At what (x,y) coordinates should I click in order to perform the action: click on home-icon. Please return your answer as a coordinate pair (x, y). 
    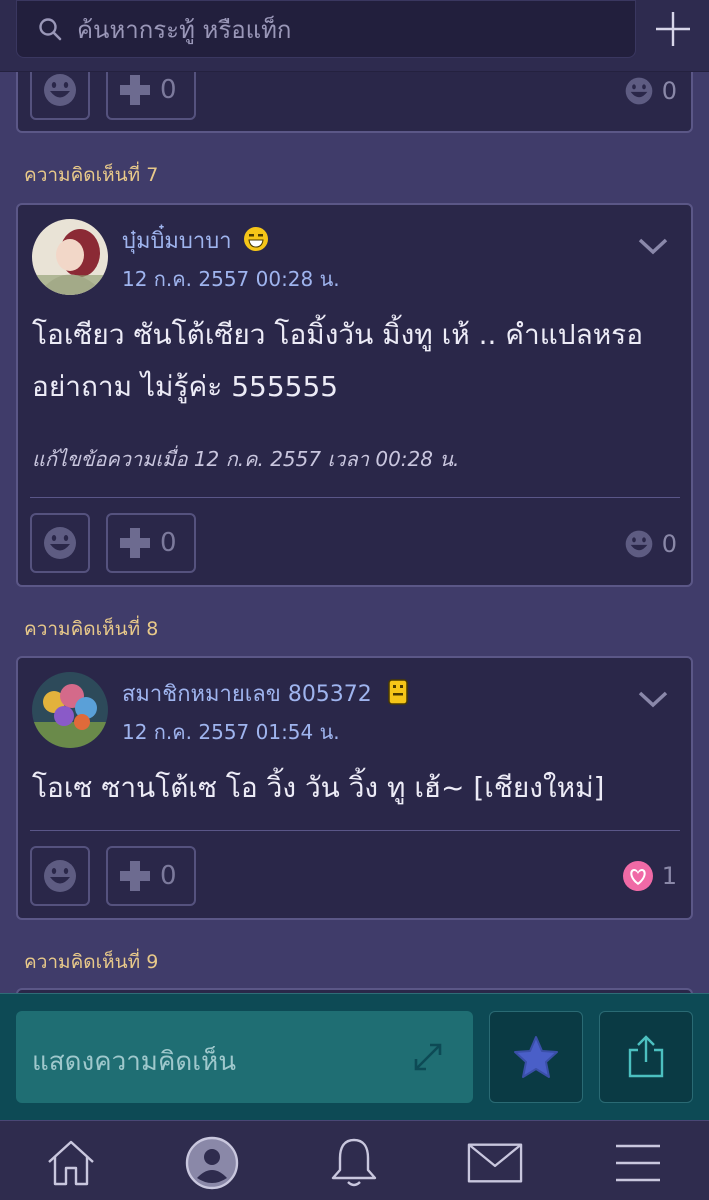
    Looking at the image, I should click on (71, 1163).